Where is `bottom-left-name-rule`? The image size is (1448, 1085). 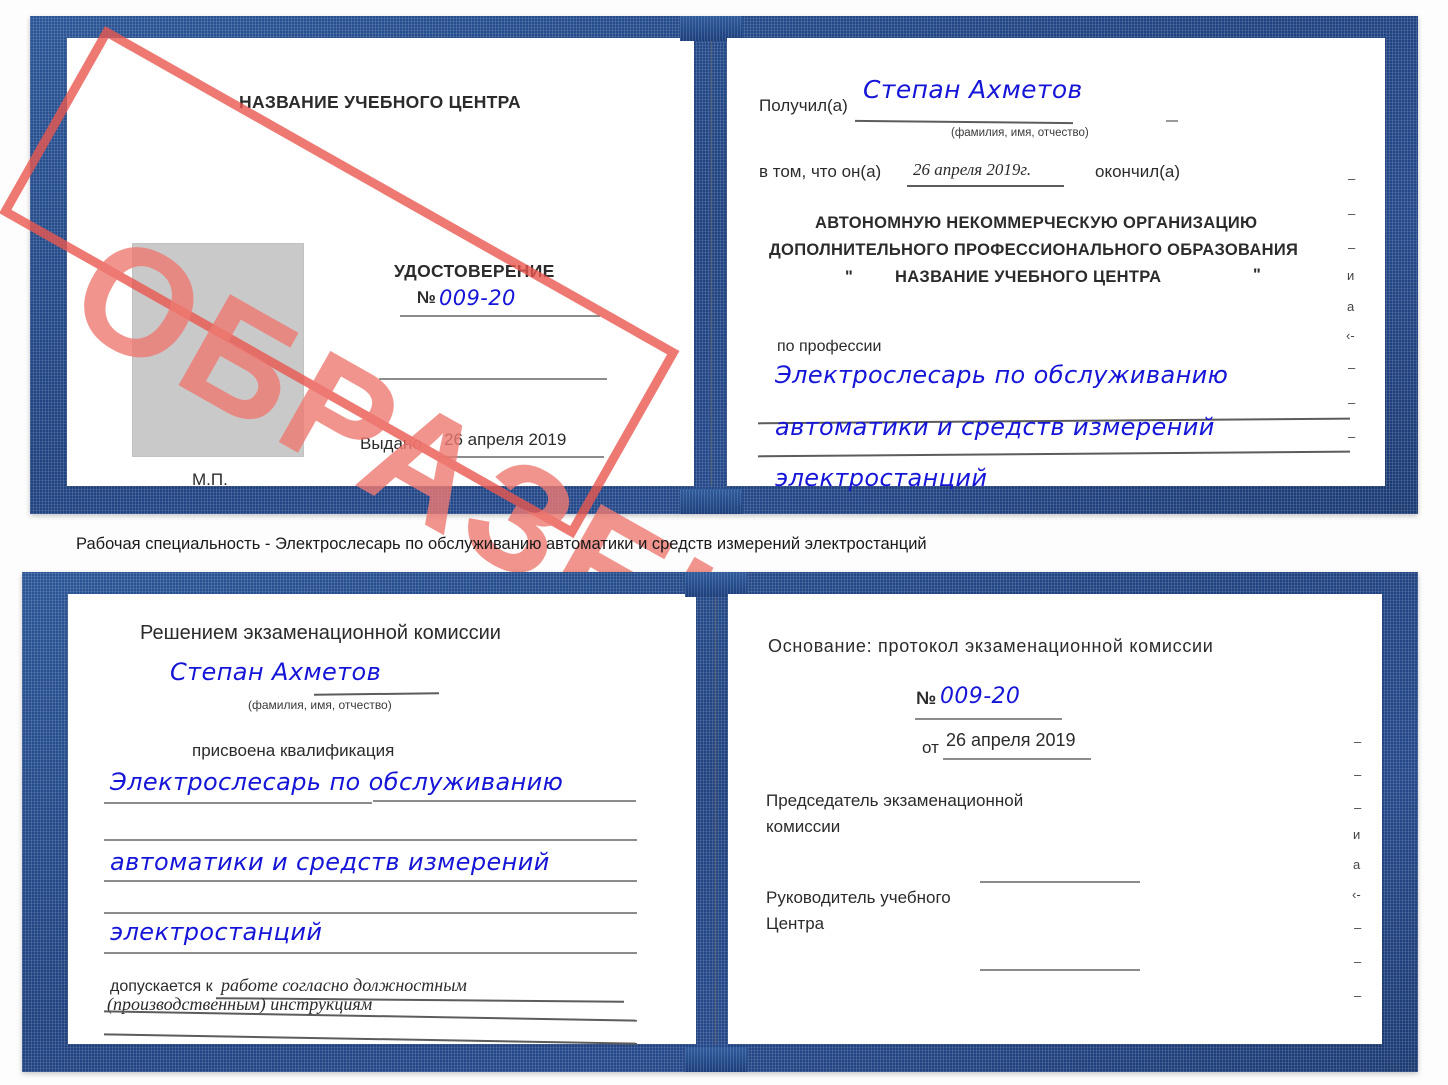 bottom-left-name-rule is located at coordinates (376, 694).